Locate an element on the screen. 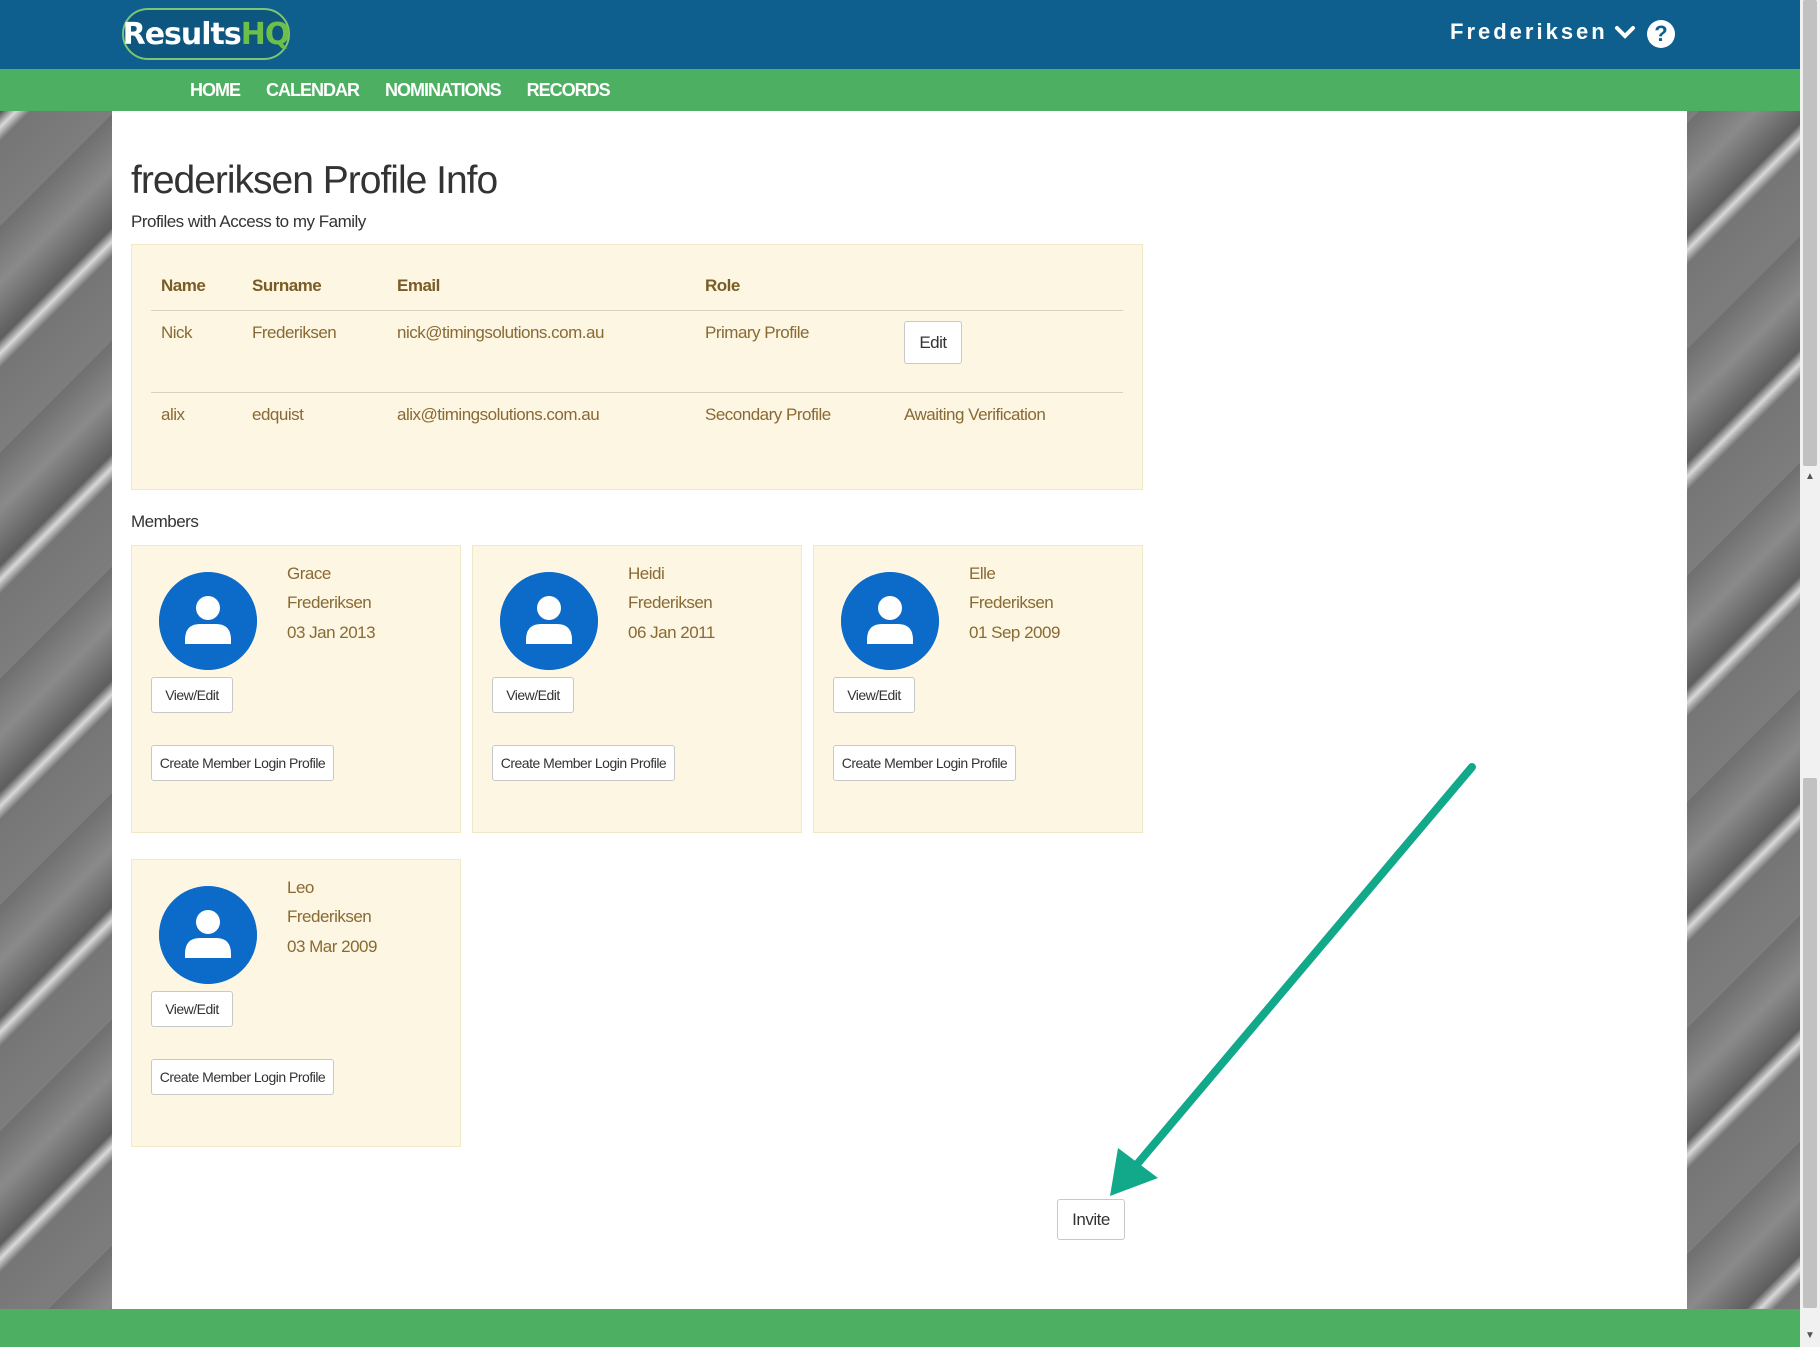 This screenshot has width=1820, height=1347. user-menu: Frederiksen is located at coordinates (1543, 32).